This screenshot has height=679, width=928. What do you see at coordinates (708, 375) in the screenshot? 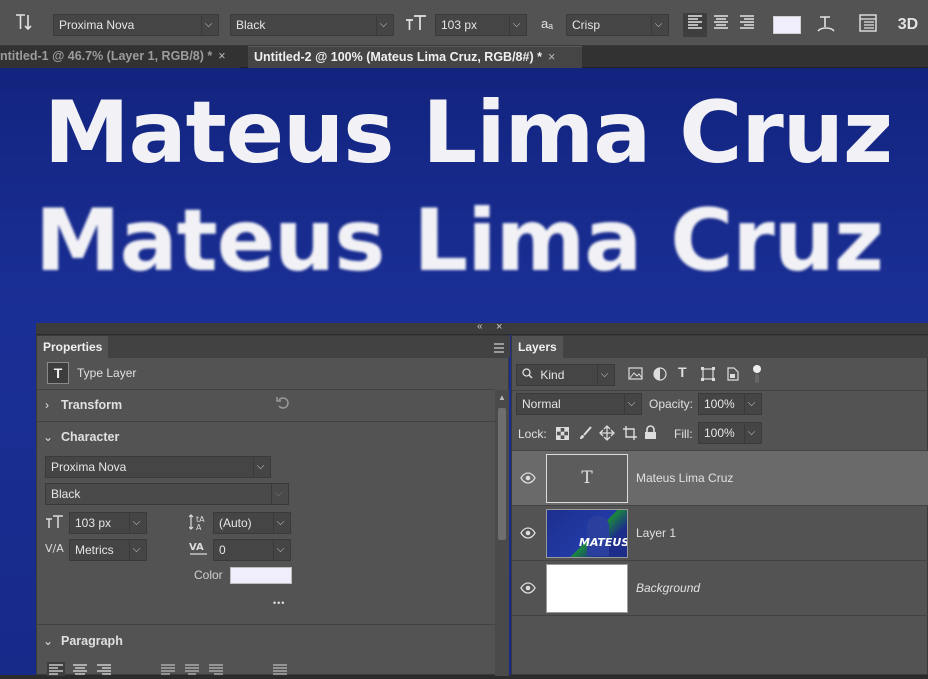
I see `filter-shape-icon` at bounding box center [708, 375].